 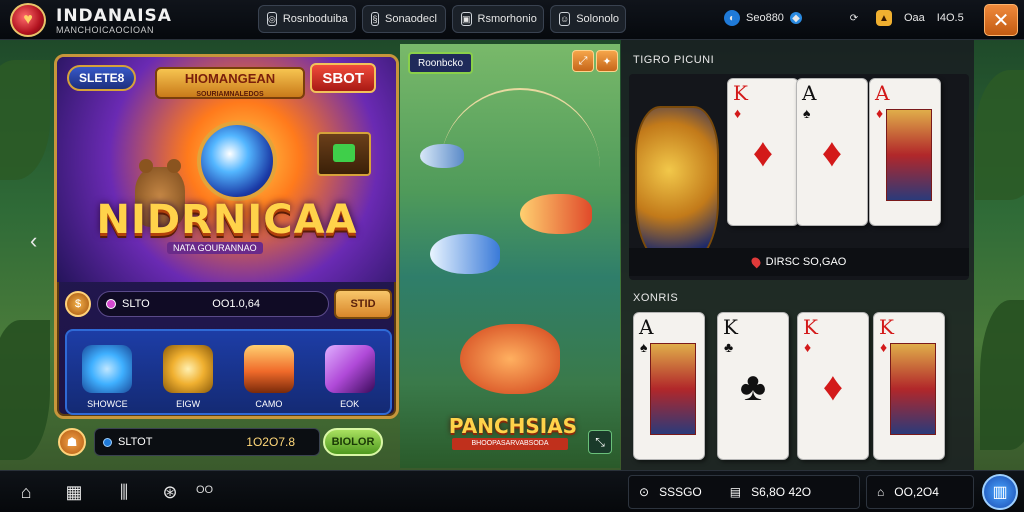 I want to click on dealer-amount-row: DIRSC SO,GAO, so click(x=799, y=262).